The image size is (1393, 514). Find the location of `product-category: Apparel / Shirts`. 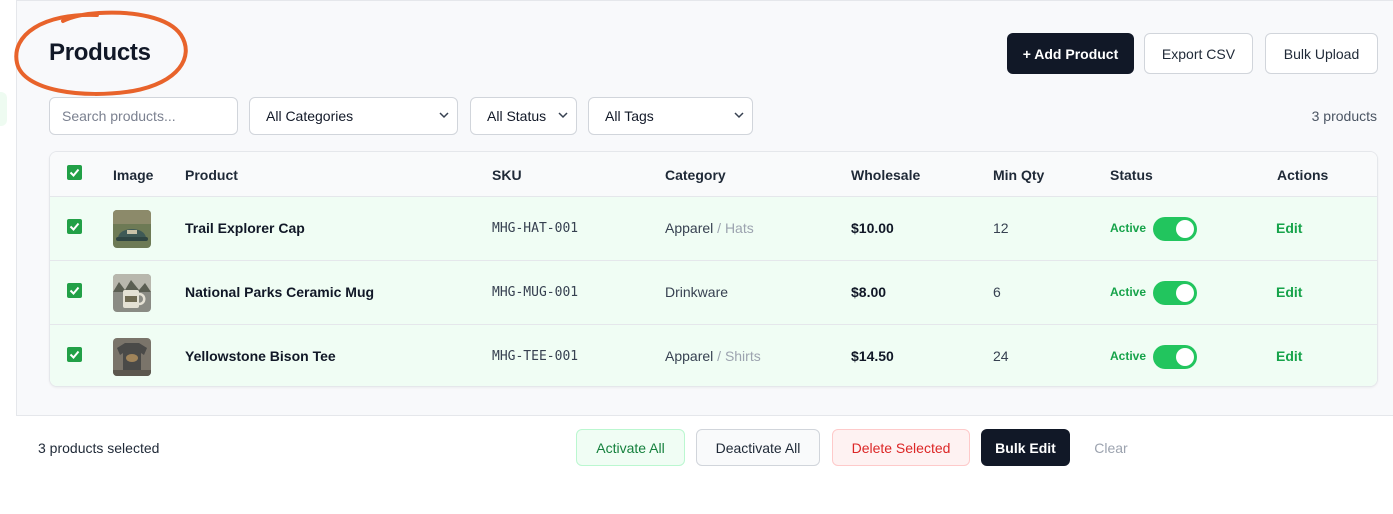

product-category: Apparel / Shirts is located at coordinates (713, 356).